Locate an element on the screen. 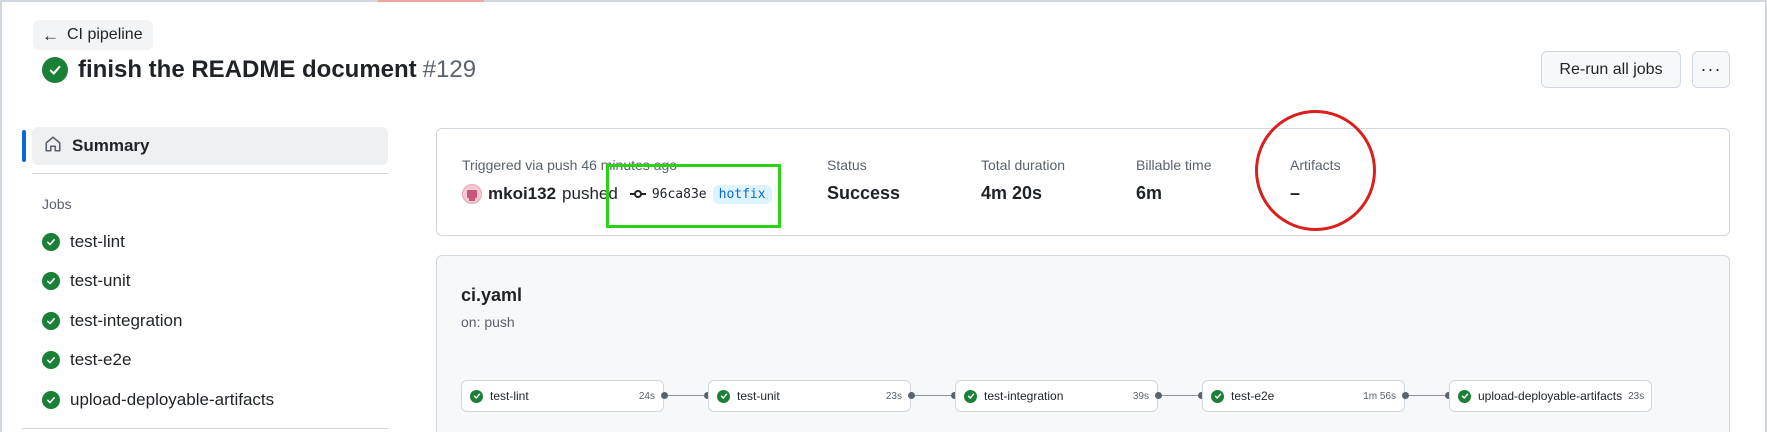 The image size is (1767, 432). graph-job-name: test-unit is located at coordinates (758, 396).